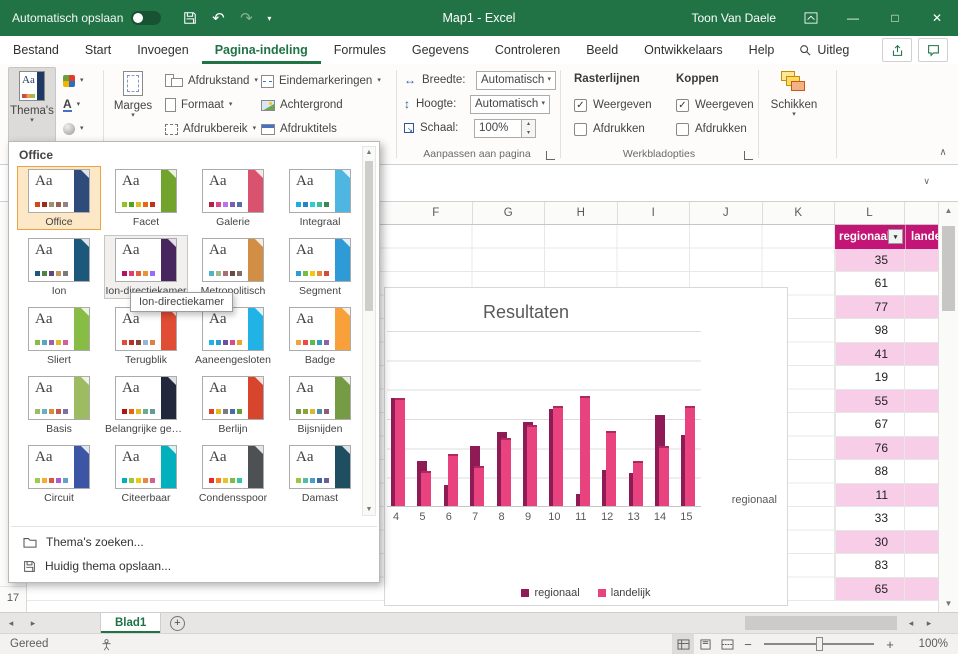  Describe the element at coordinates (320, 198) in the screenshot. I see `theme-tile: Aa Integraal` at that location.